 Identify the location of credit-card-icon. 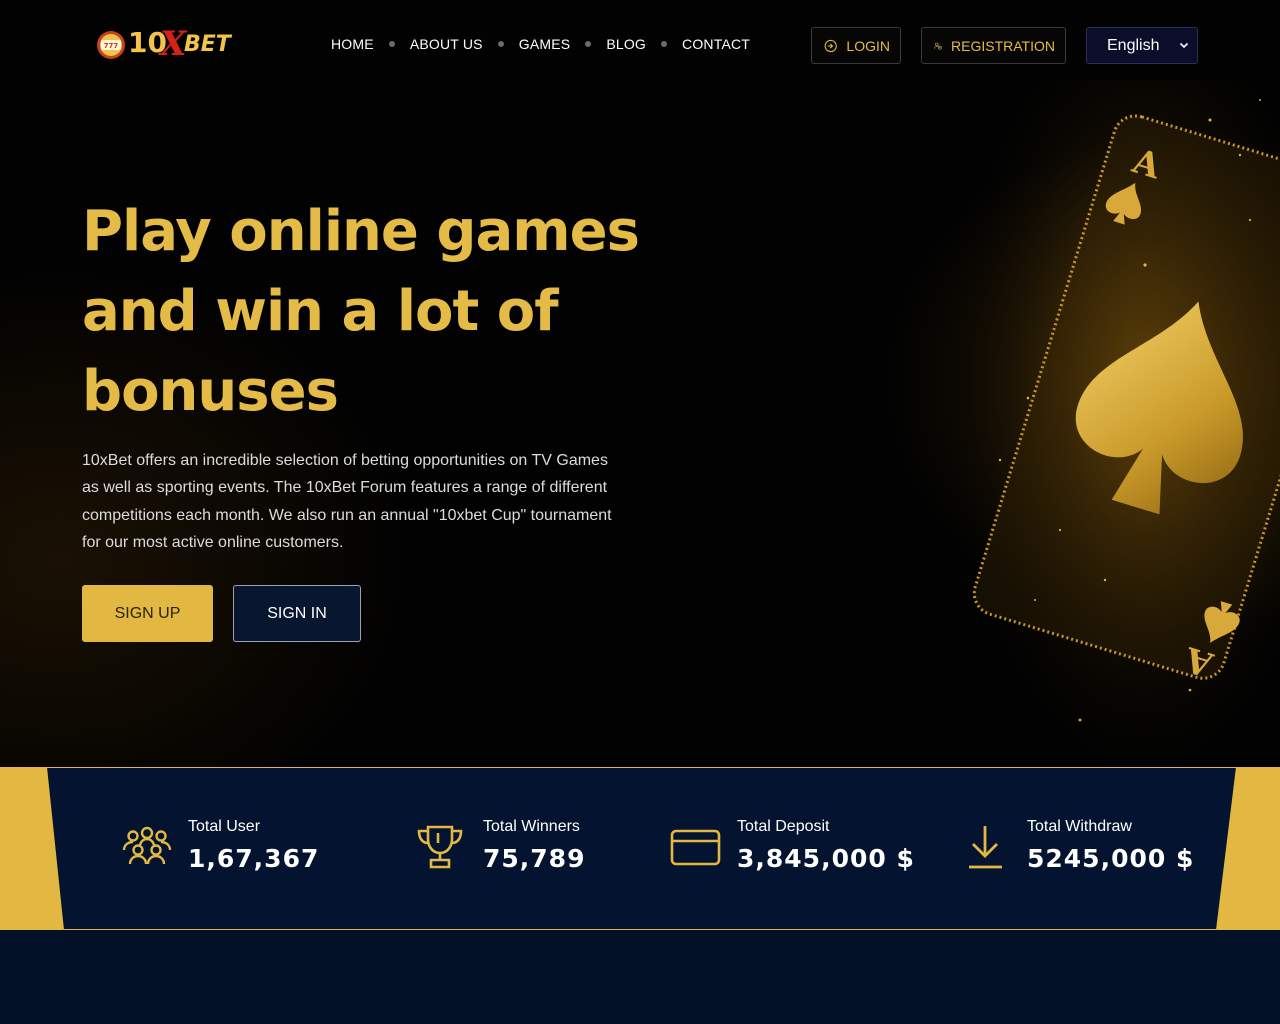
(695, 847).